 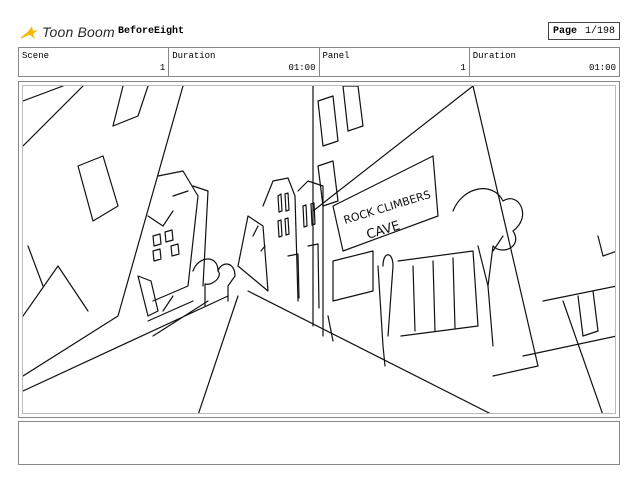 I want to click on scene-cell: Scene 1, so click(x=93, y=62).